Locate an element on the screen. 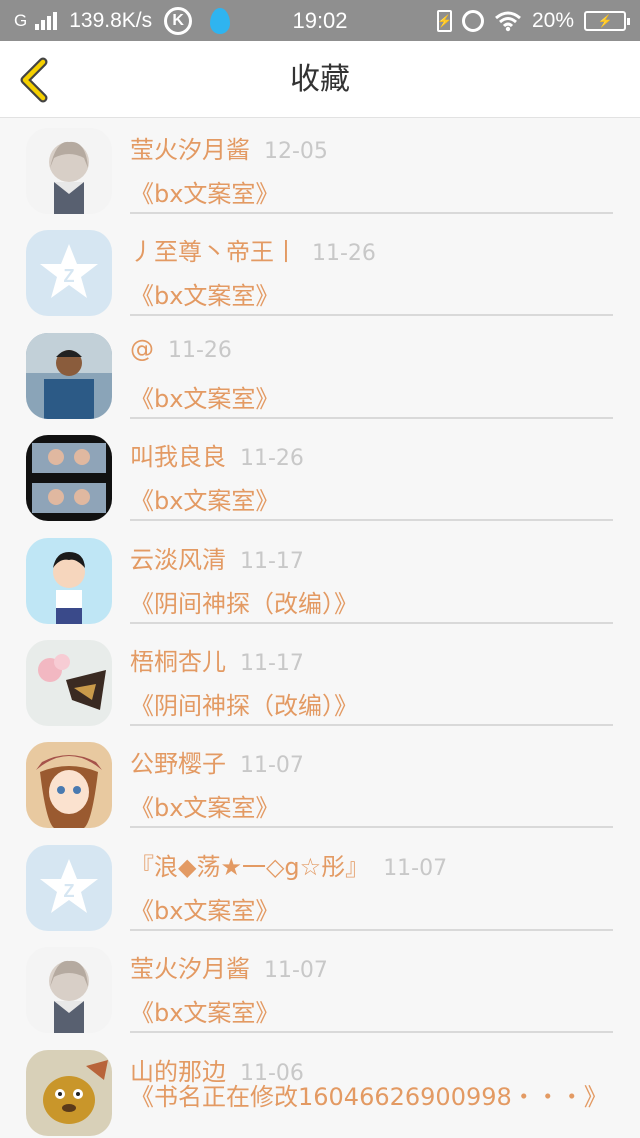 This screenshot has width=640, height=1138. user-name: 云淡风清 is located at coordinates (178, 560).